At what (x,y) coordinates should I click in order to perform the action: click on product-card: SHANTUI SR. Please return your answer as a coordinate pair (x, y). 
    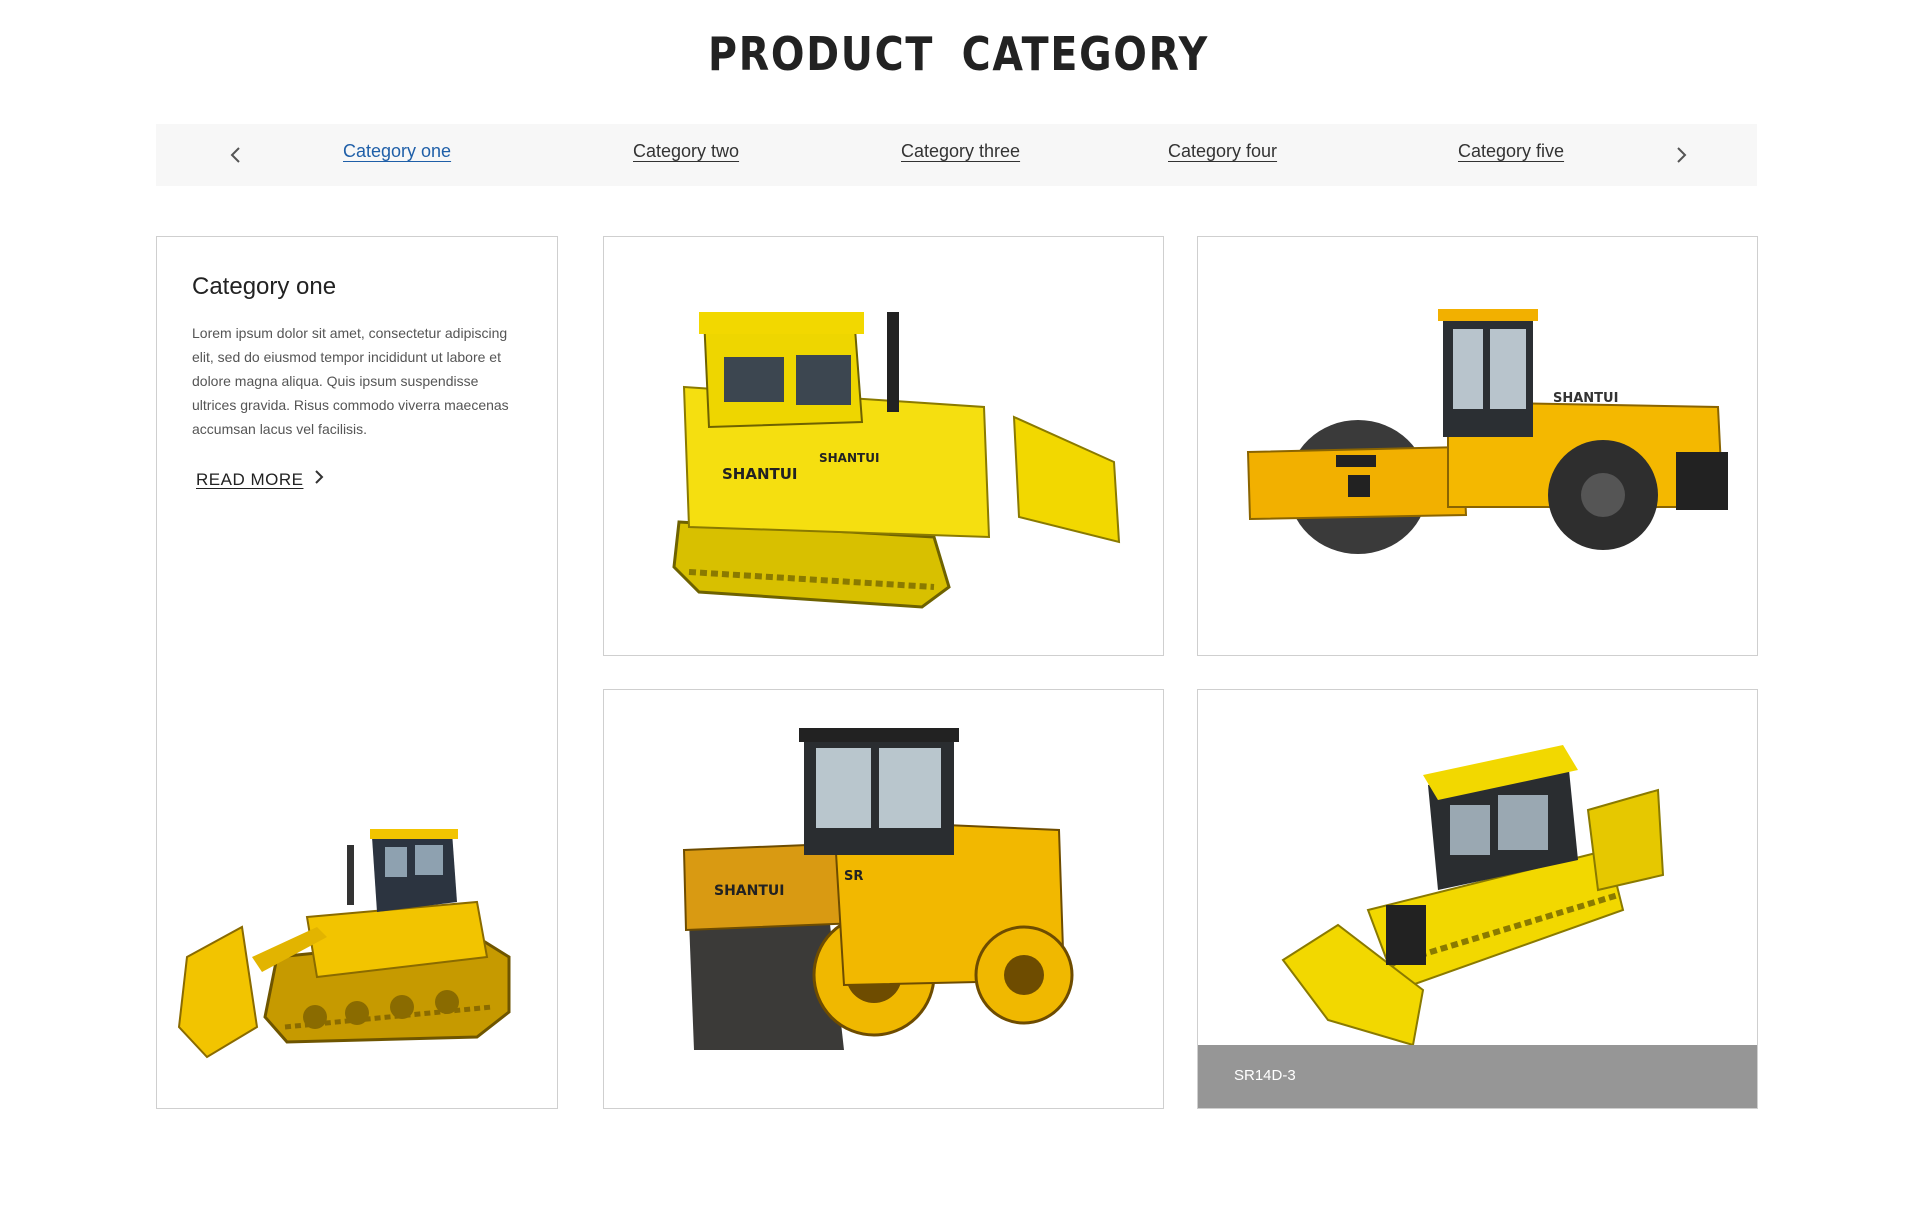
    Looking at the image, I should click on (883, 899).